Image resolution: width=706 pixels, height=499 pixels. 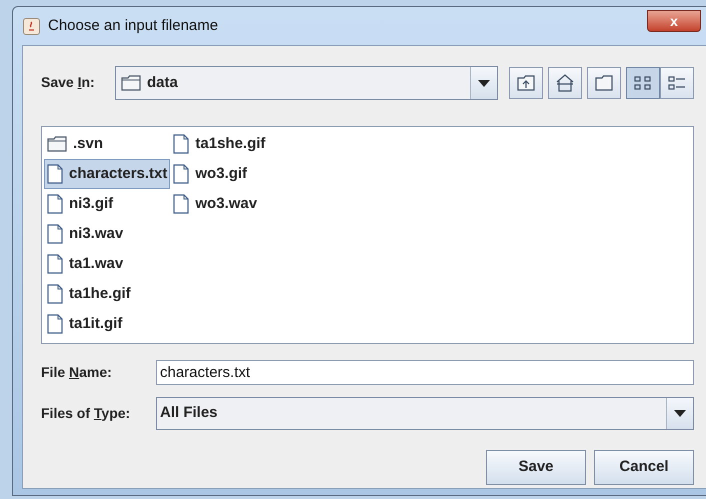 I want to click on folder-up-icon, so click(x=526, y=83).